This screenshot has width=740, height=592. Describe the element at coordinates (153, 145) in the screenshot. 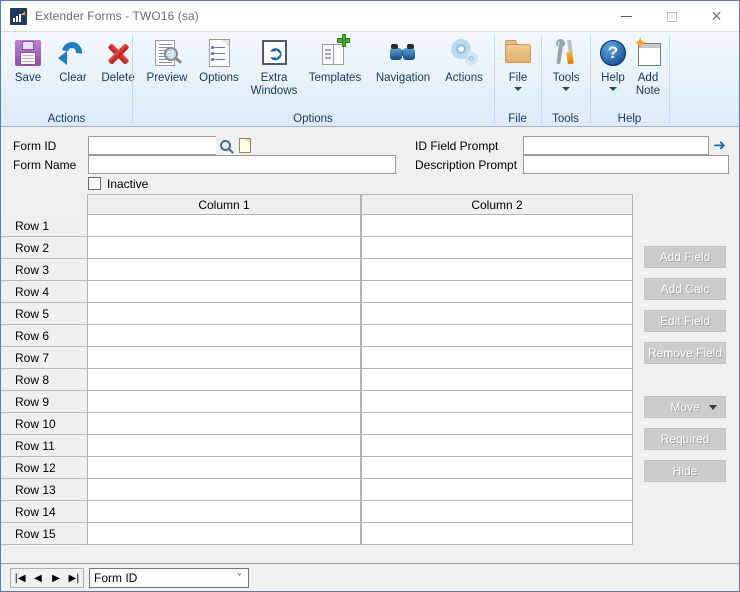

I see `form-id-input` at that location.